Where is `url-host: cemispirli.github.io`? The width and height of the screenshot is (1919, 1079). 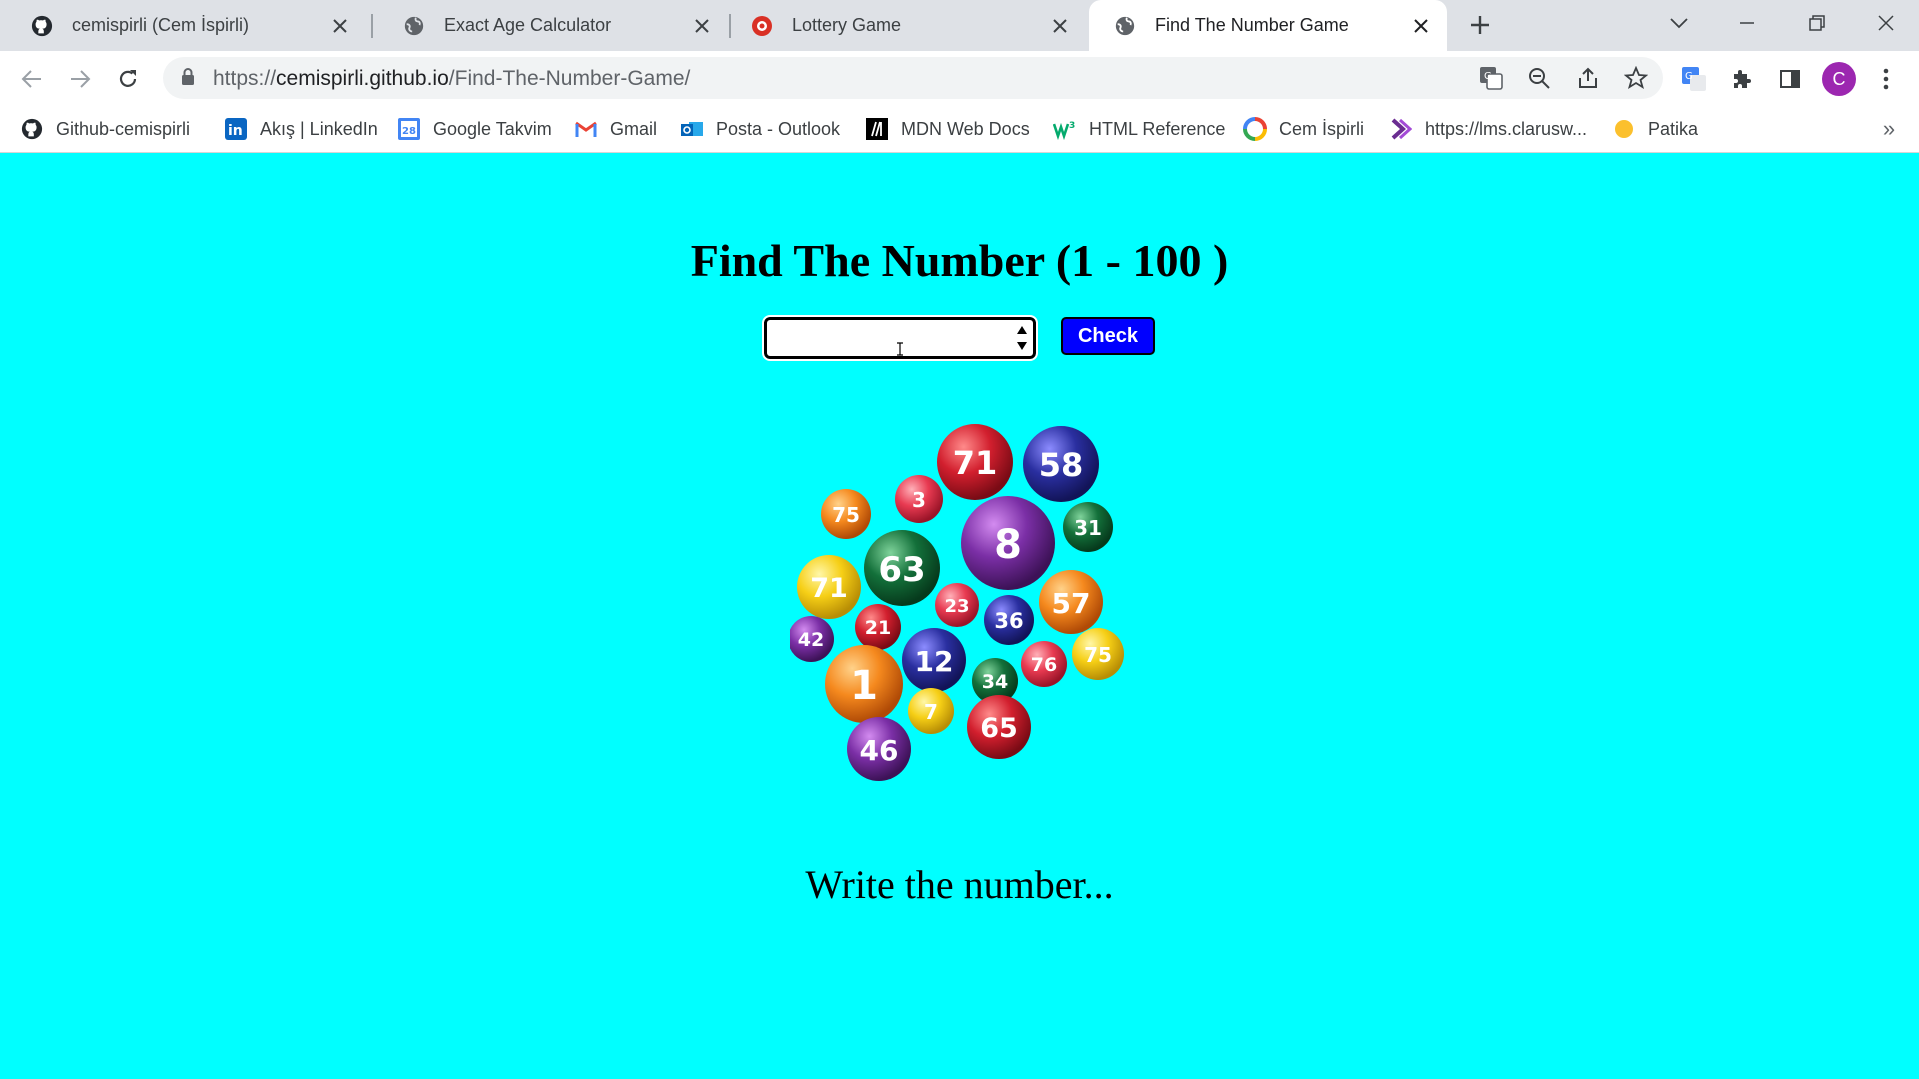
url-host: cemispirli.github.io is located at coordinates (362, 78).